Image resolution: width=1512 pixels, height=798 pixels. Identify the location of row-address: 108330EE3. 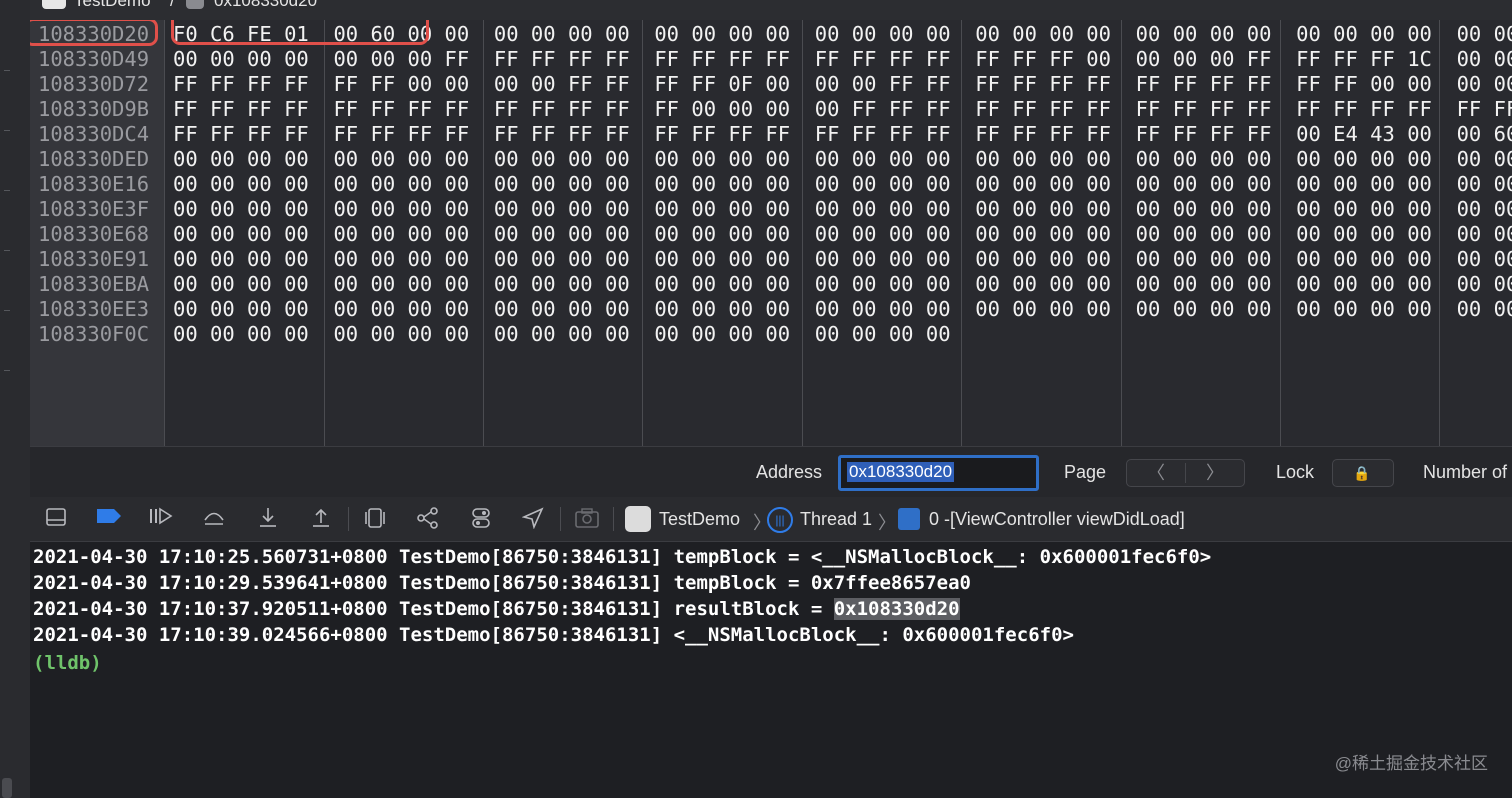
(94, 309).